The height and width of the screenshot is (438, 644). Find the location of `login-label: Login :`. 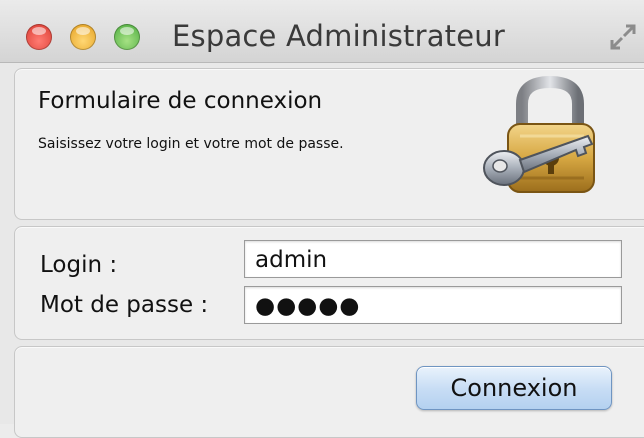

login-label: Login : is located at coordinates (79, 265).